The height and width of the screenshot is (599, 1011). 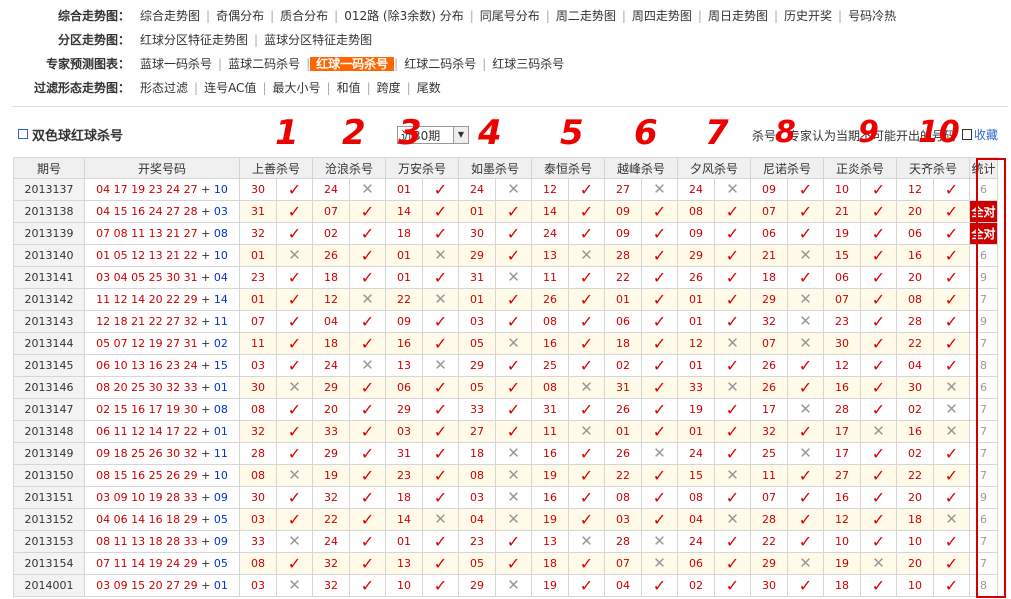 I want to click on kill-number: 18, so click(x=623, y=343).